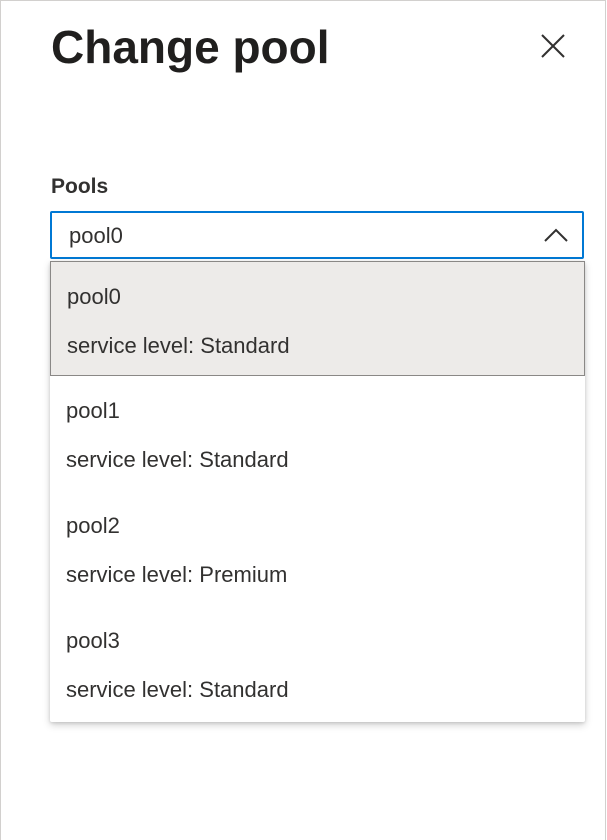 The width and height of the screenshot is (607, 840). I want to click on pools-dropdown: pool0, so click(317, 235).